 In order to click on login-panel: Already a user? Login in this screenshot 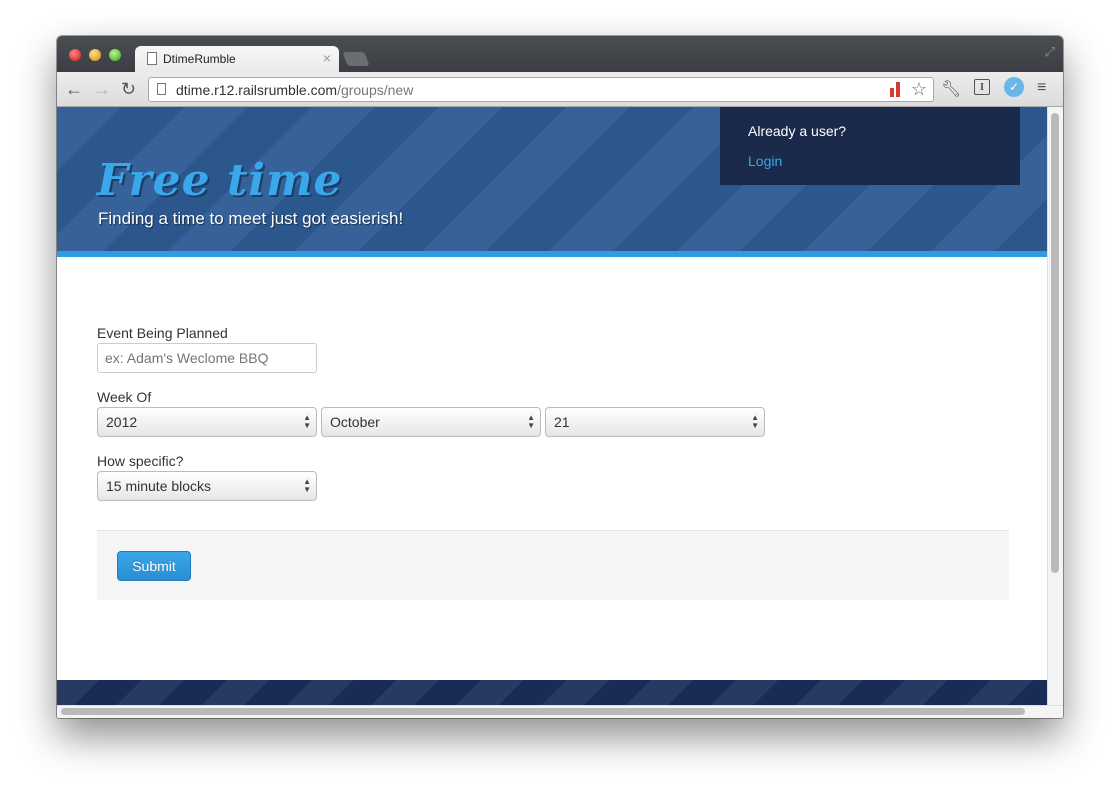, I will do `click(870, 146)`.